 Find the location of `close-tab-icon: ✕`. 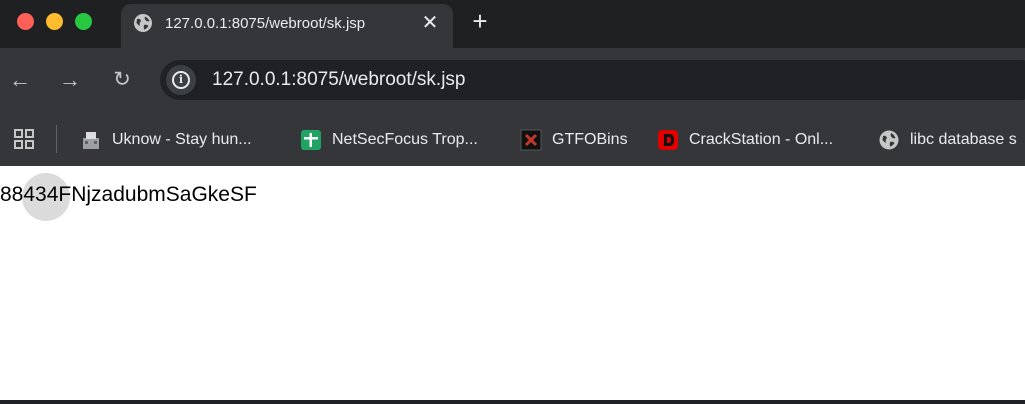

close-tab-icon: ✕ is located at coordinates (430, 23).